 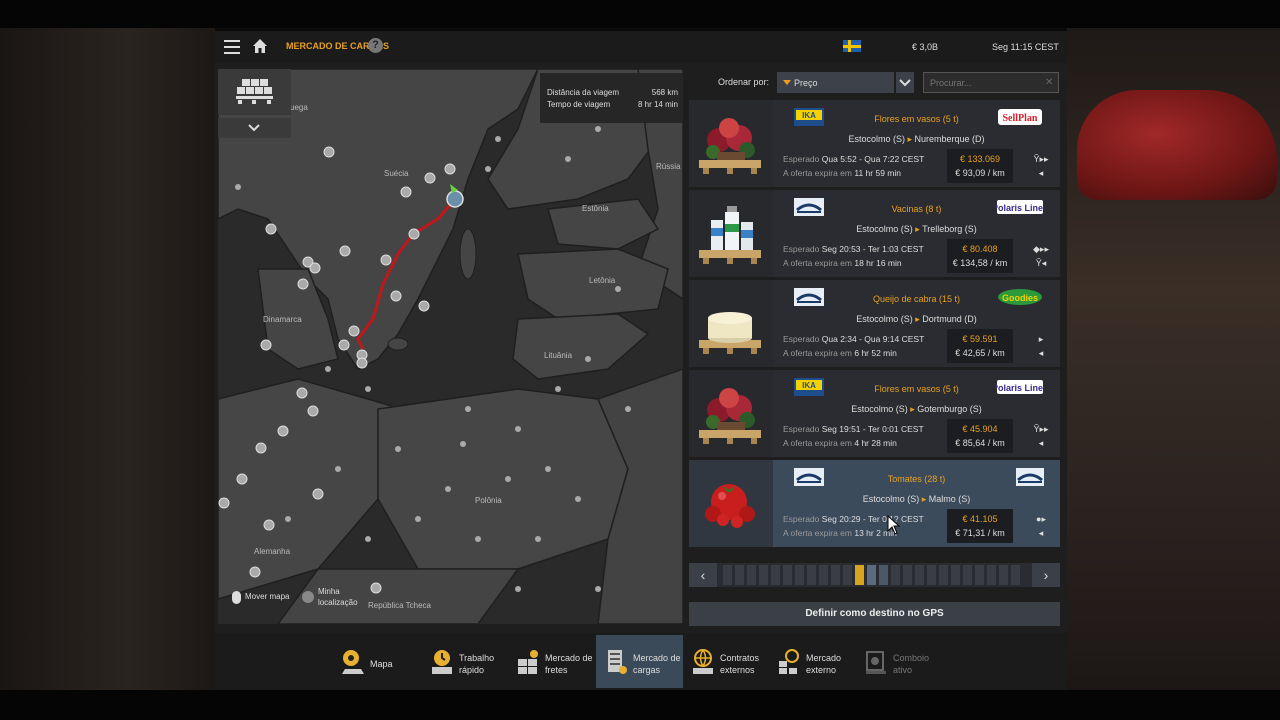 I want to click on search-input, so click(x=991, y=82).